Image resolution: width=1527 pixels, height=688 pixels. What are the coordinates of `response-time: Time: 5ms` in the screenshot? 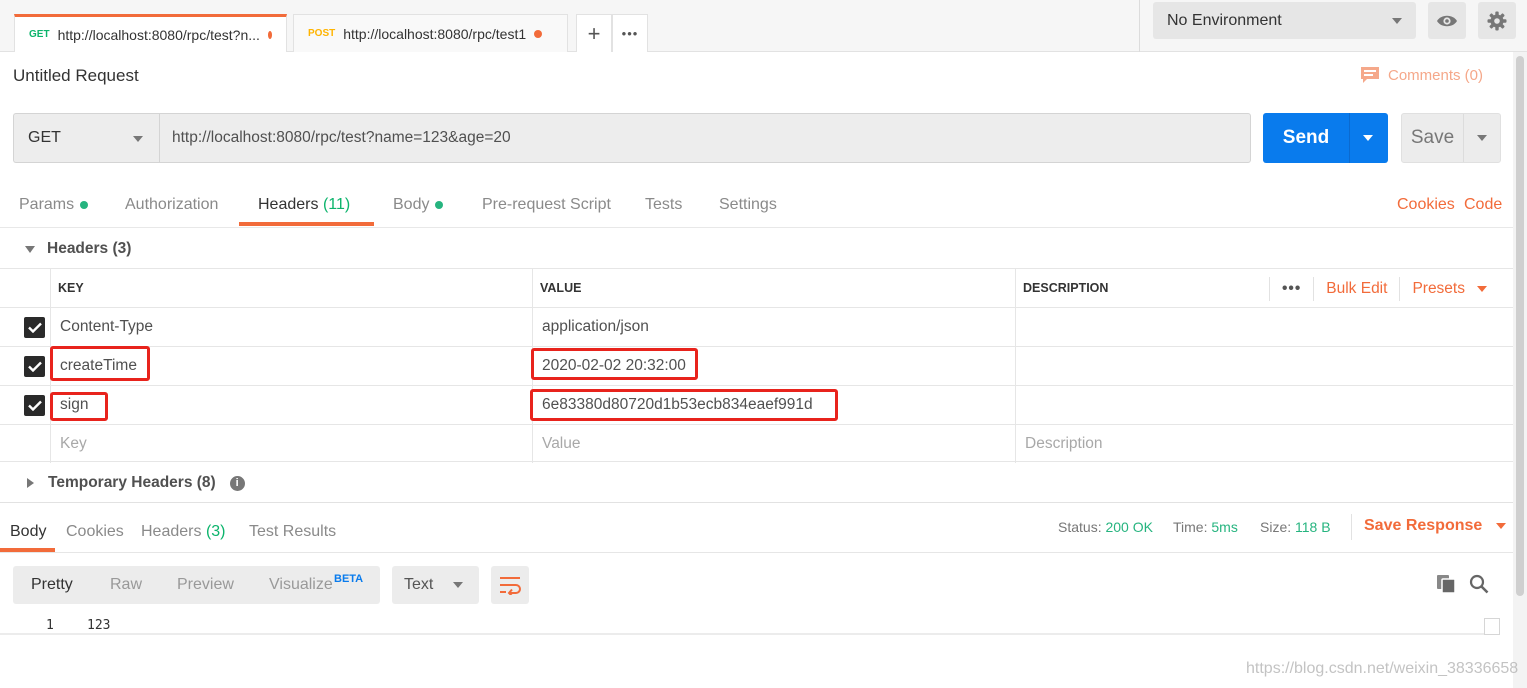 It's located at (1205, 527).